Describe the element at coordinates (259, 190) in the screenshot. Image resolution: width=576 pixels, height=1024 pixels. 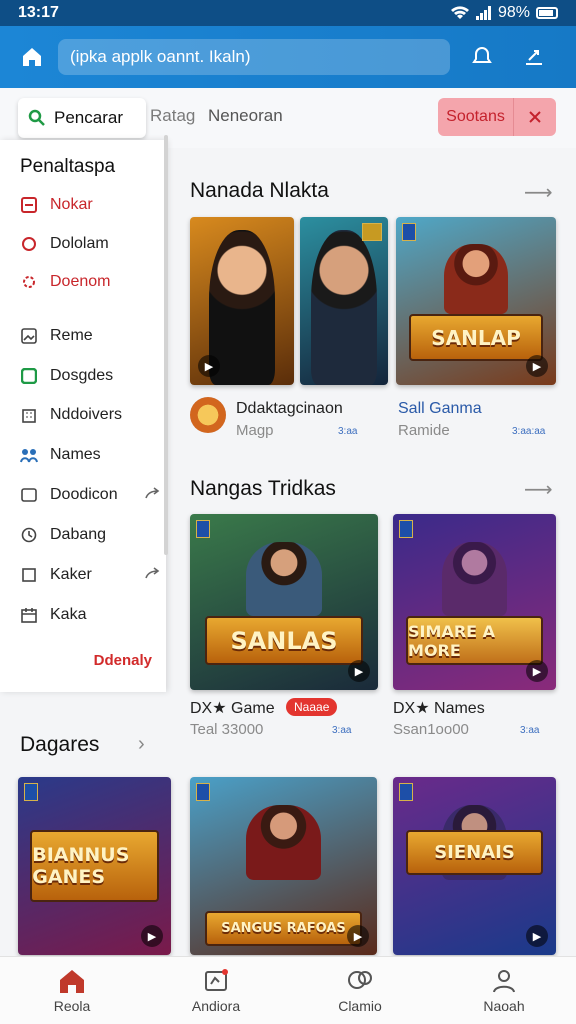
I see `section-title: Nanada Nlakta` at that location.